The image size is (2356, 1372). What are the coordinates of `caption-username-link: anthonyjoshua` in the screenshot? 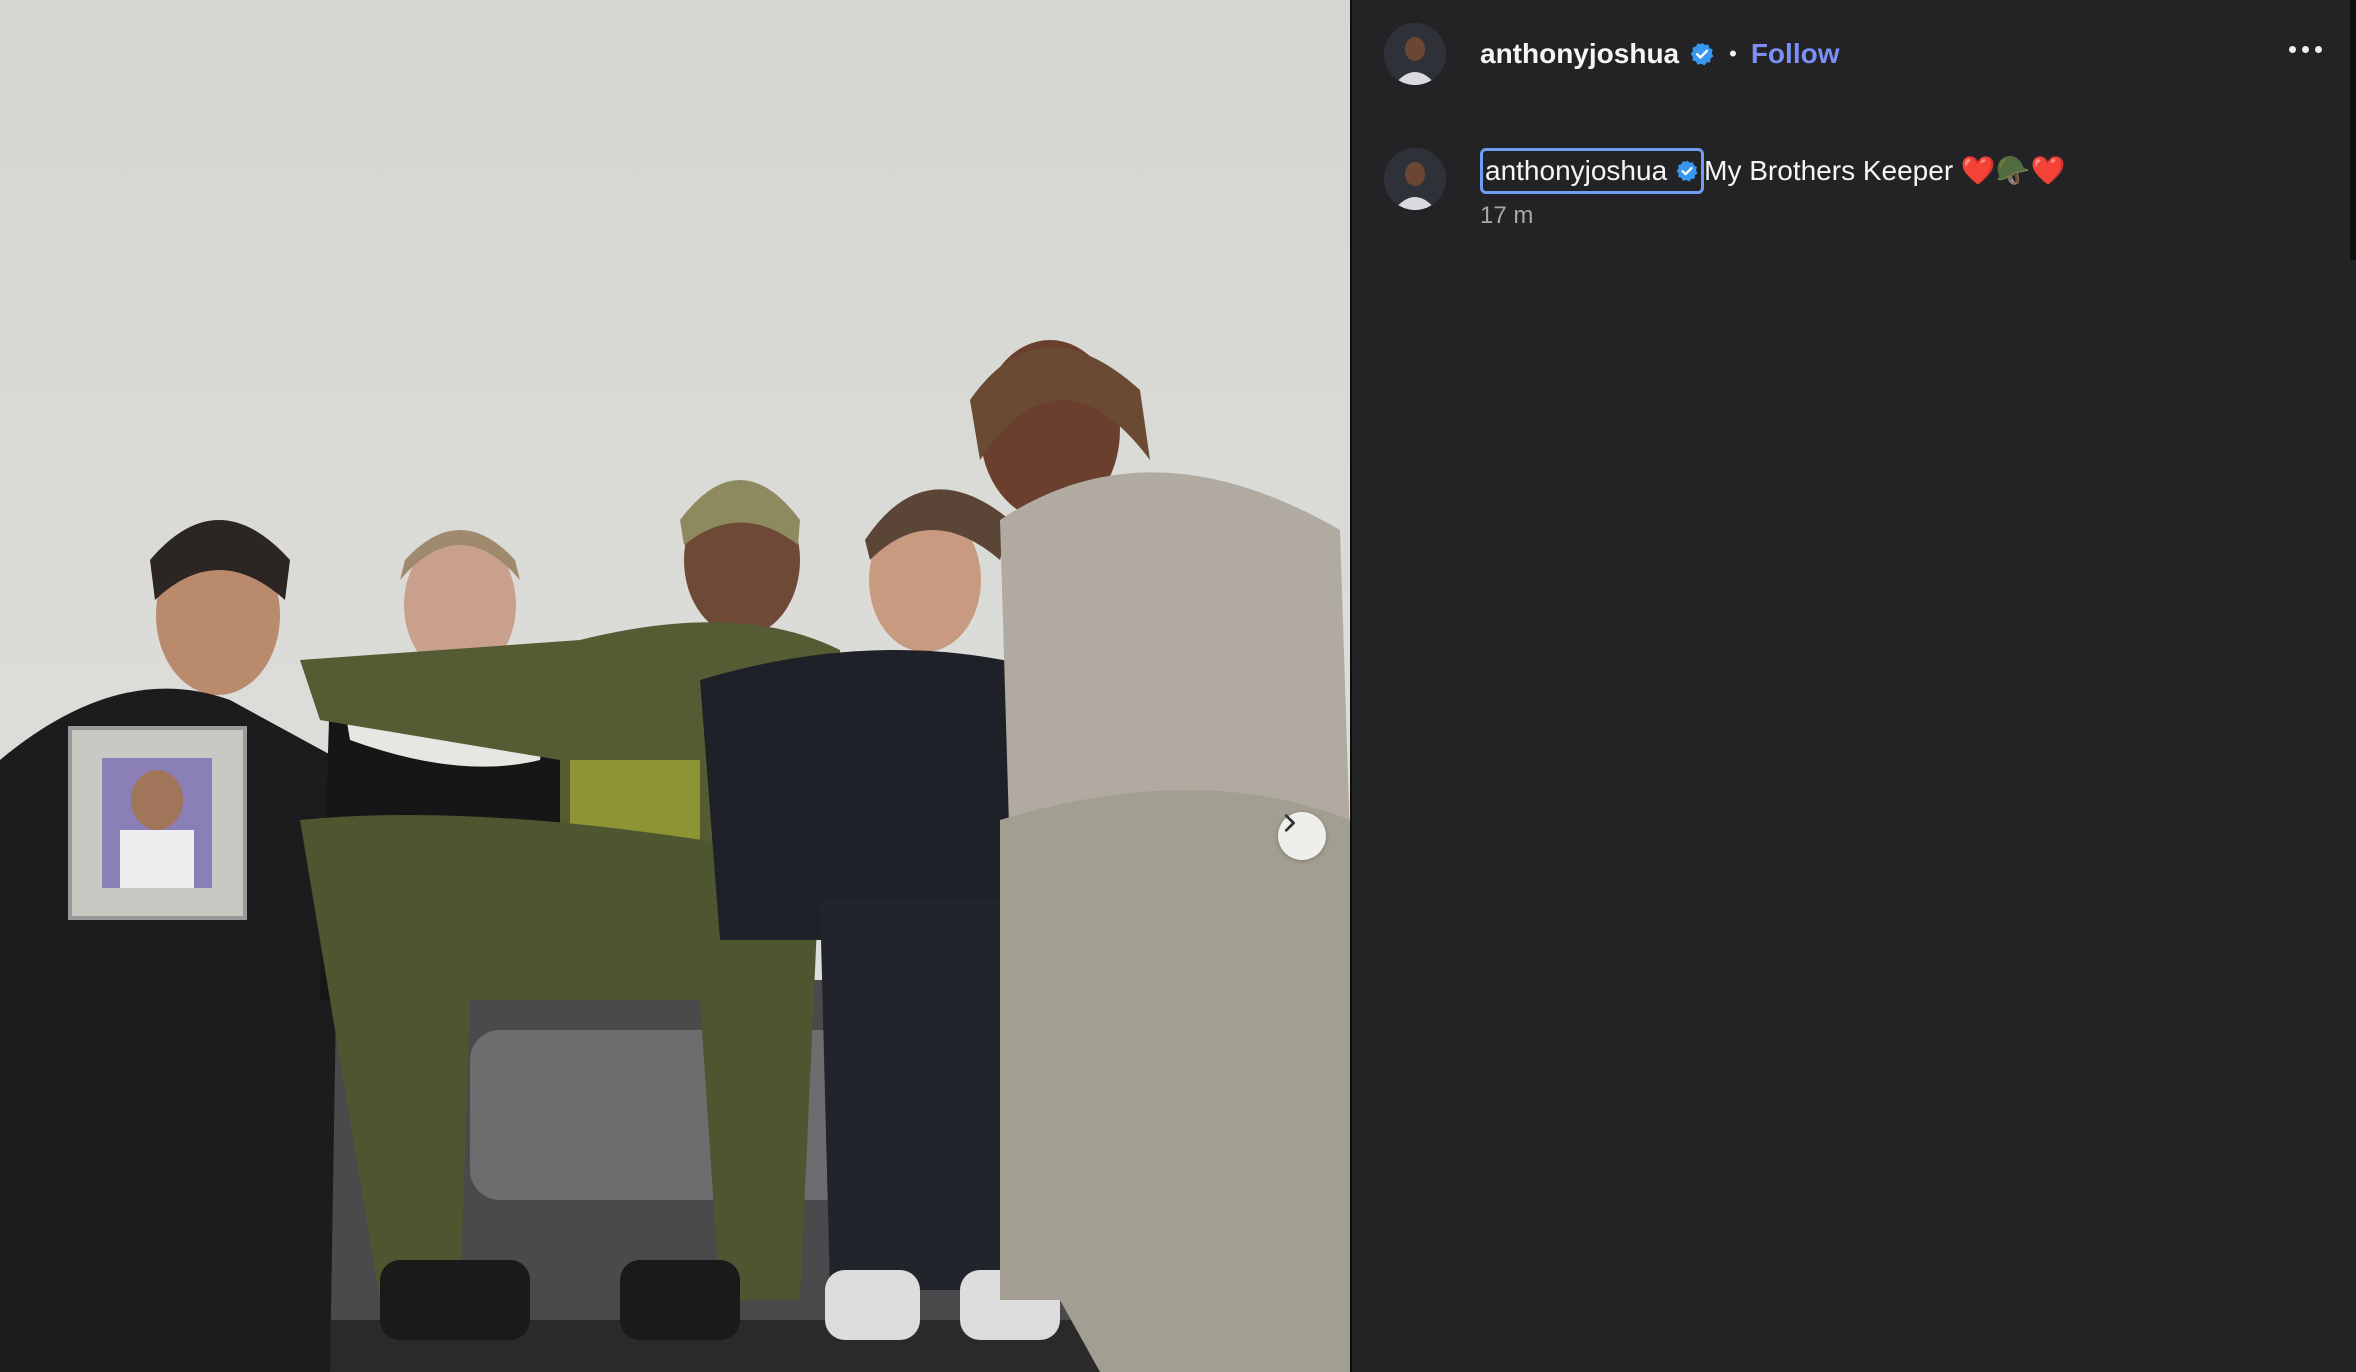 It's located at (1592, 171).